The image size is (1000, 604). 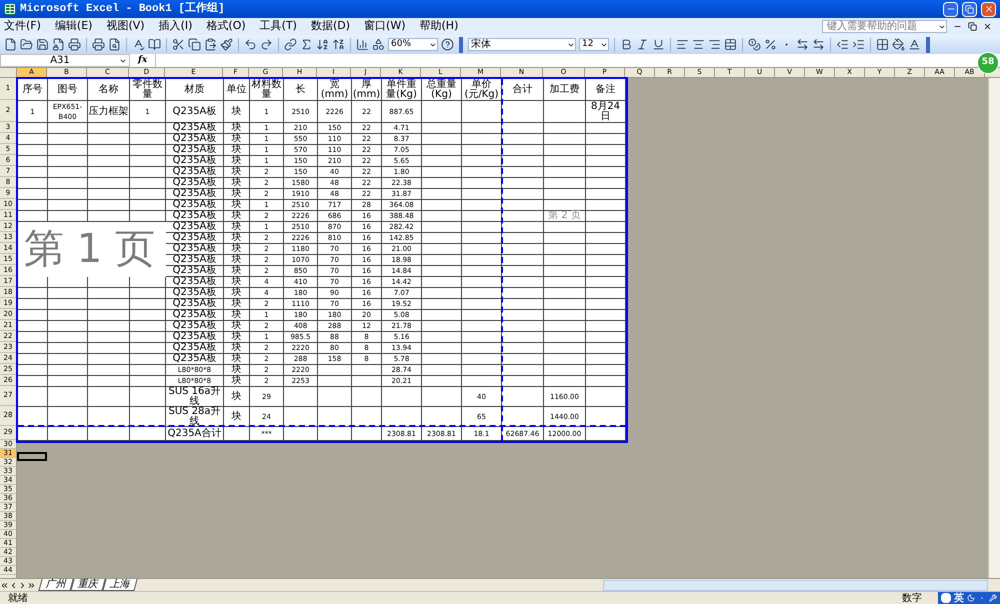 I want to click on restore-button, so click(x=969, y=9).